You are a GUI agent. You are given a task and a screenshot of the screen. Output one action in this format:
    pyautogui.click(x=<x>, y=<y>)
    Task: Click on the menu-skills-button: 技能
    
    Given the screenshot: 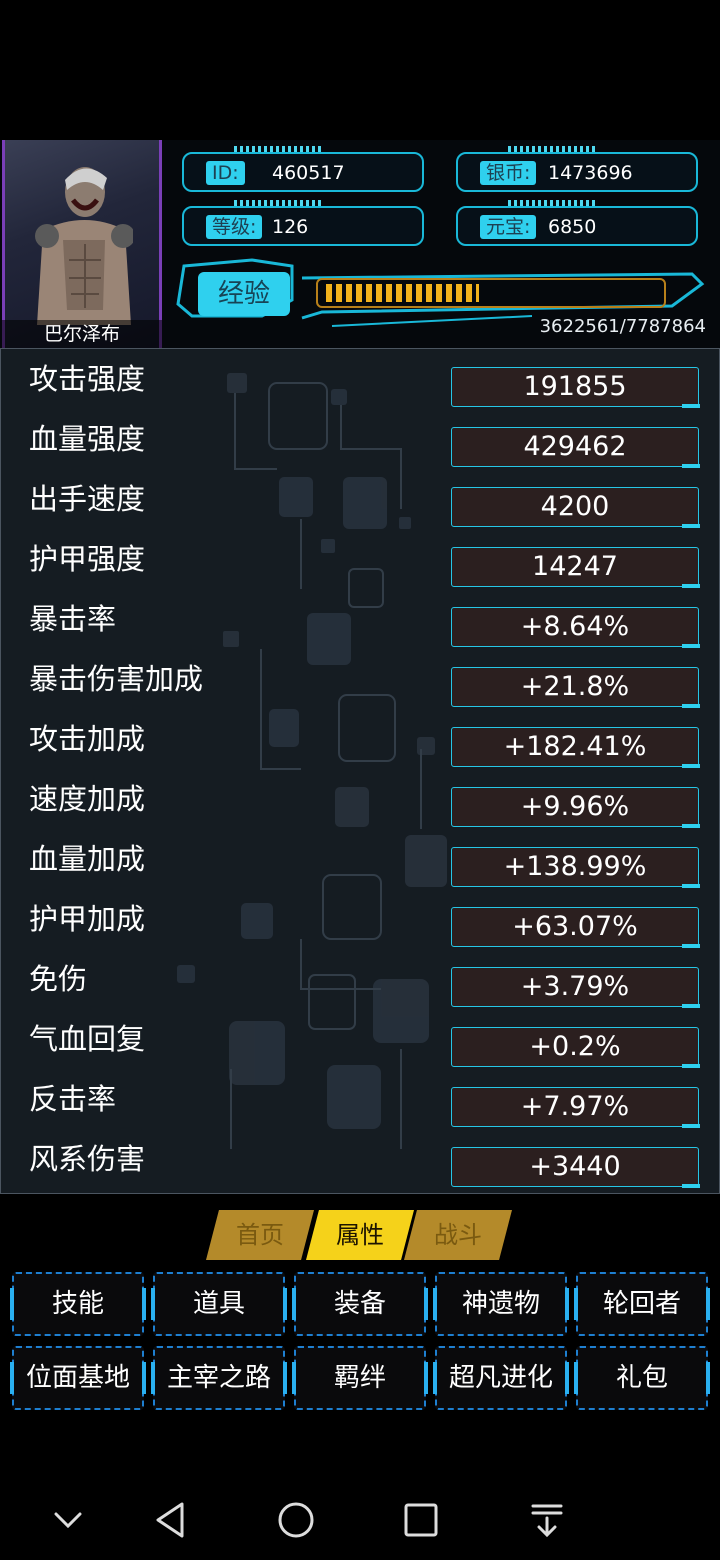 What is the action you would take?
    pyautogui.click(x=78, y=1304)
    